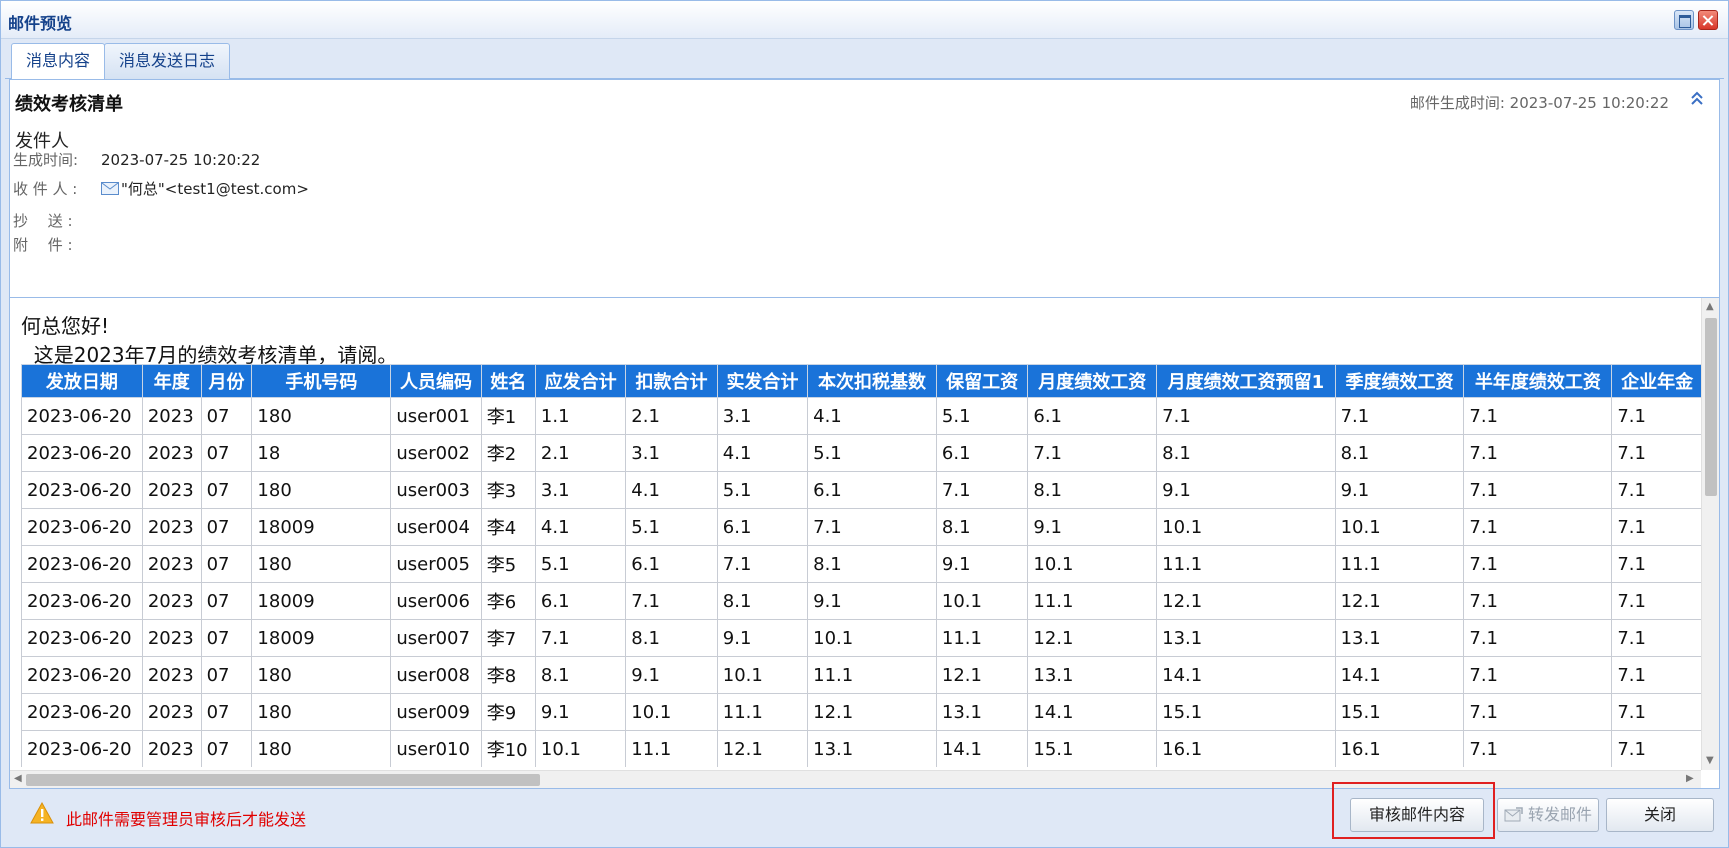  I want to click on generated-time: 邮件生成时间: 2023-07-25 10:20:22, so click(1539, 103).